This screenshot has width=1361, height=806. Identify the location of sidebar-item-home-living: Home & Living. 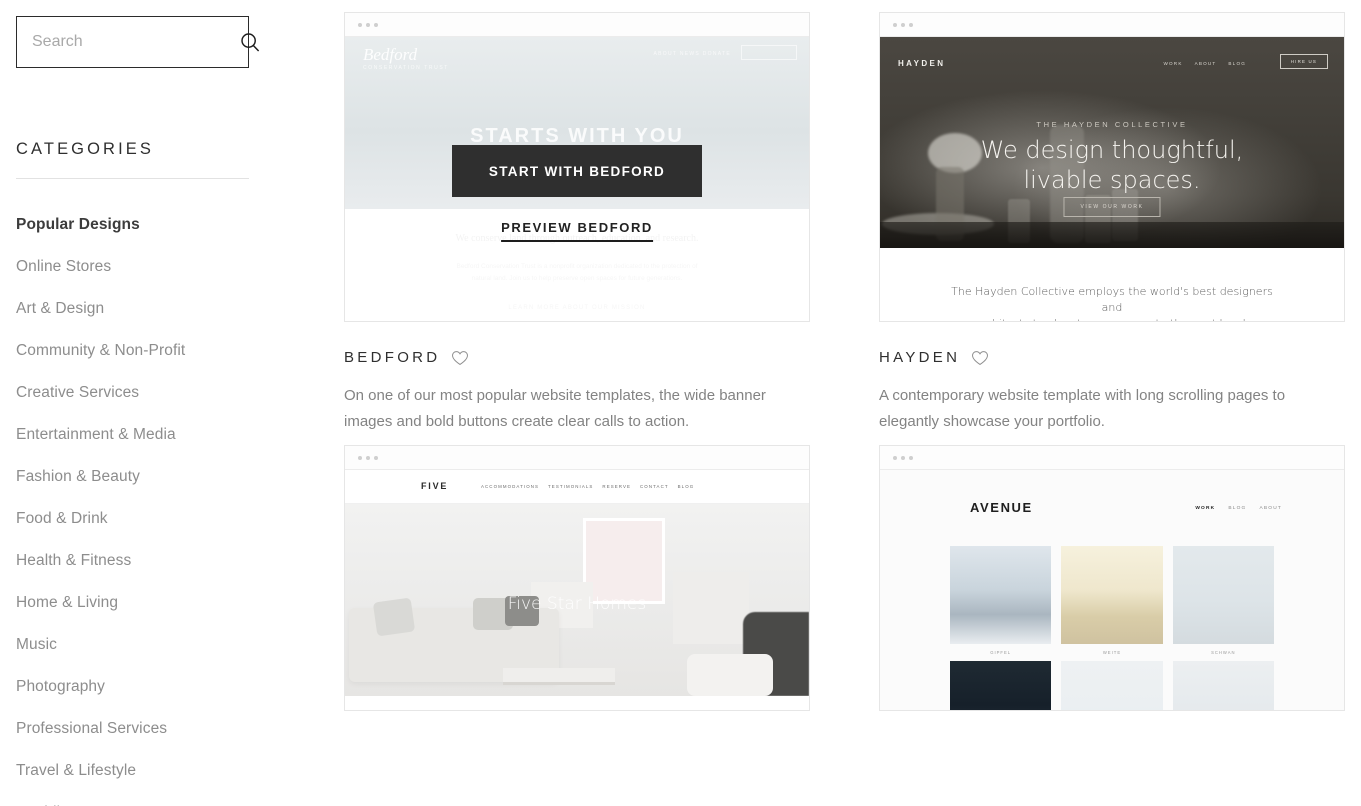
(172, 603).